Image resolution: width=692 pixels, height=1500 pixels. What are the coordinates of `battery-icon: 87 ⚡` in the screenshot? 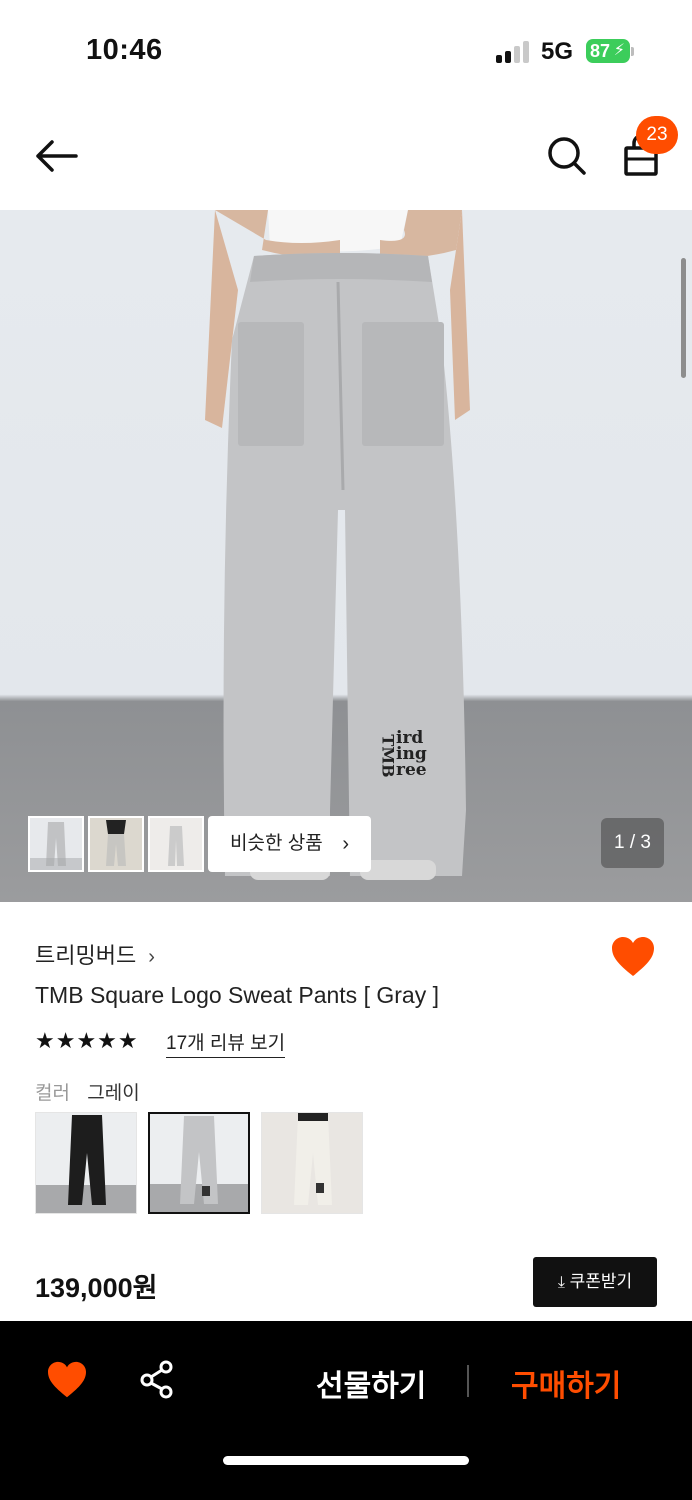 It's located at (608, 51).